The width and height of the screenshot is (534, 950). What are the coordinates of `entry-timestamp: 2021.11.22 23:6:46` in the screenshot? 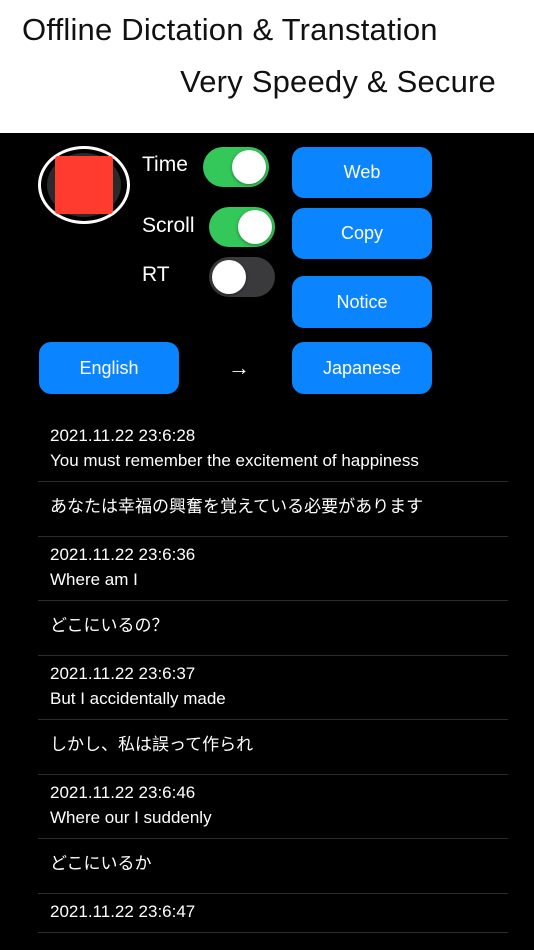 It's located at (123, 792).